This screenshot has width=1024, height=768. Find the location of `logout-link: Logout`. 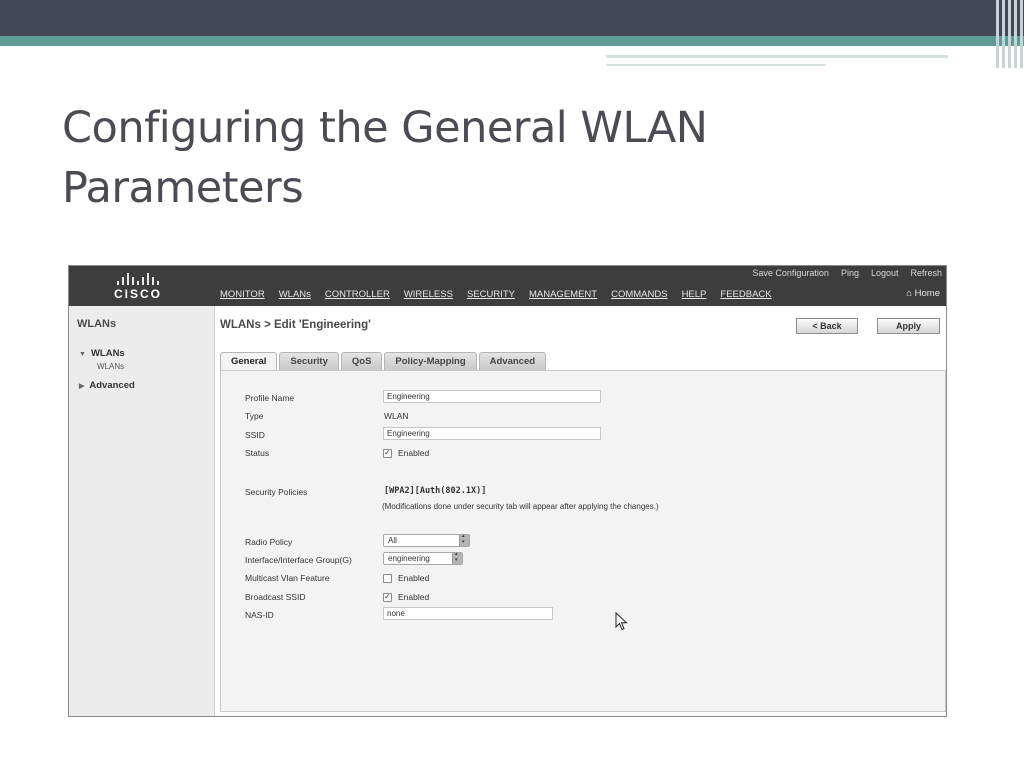

logout-link: Logout is located at coordinates (885, 273).